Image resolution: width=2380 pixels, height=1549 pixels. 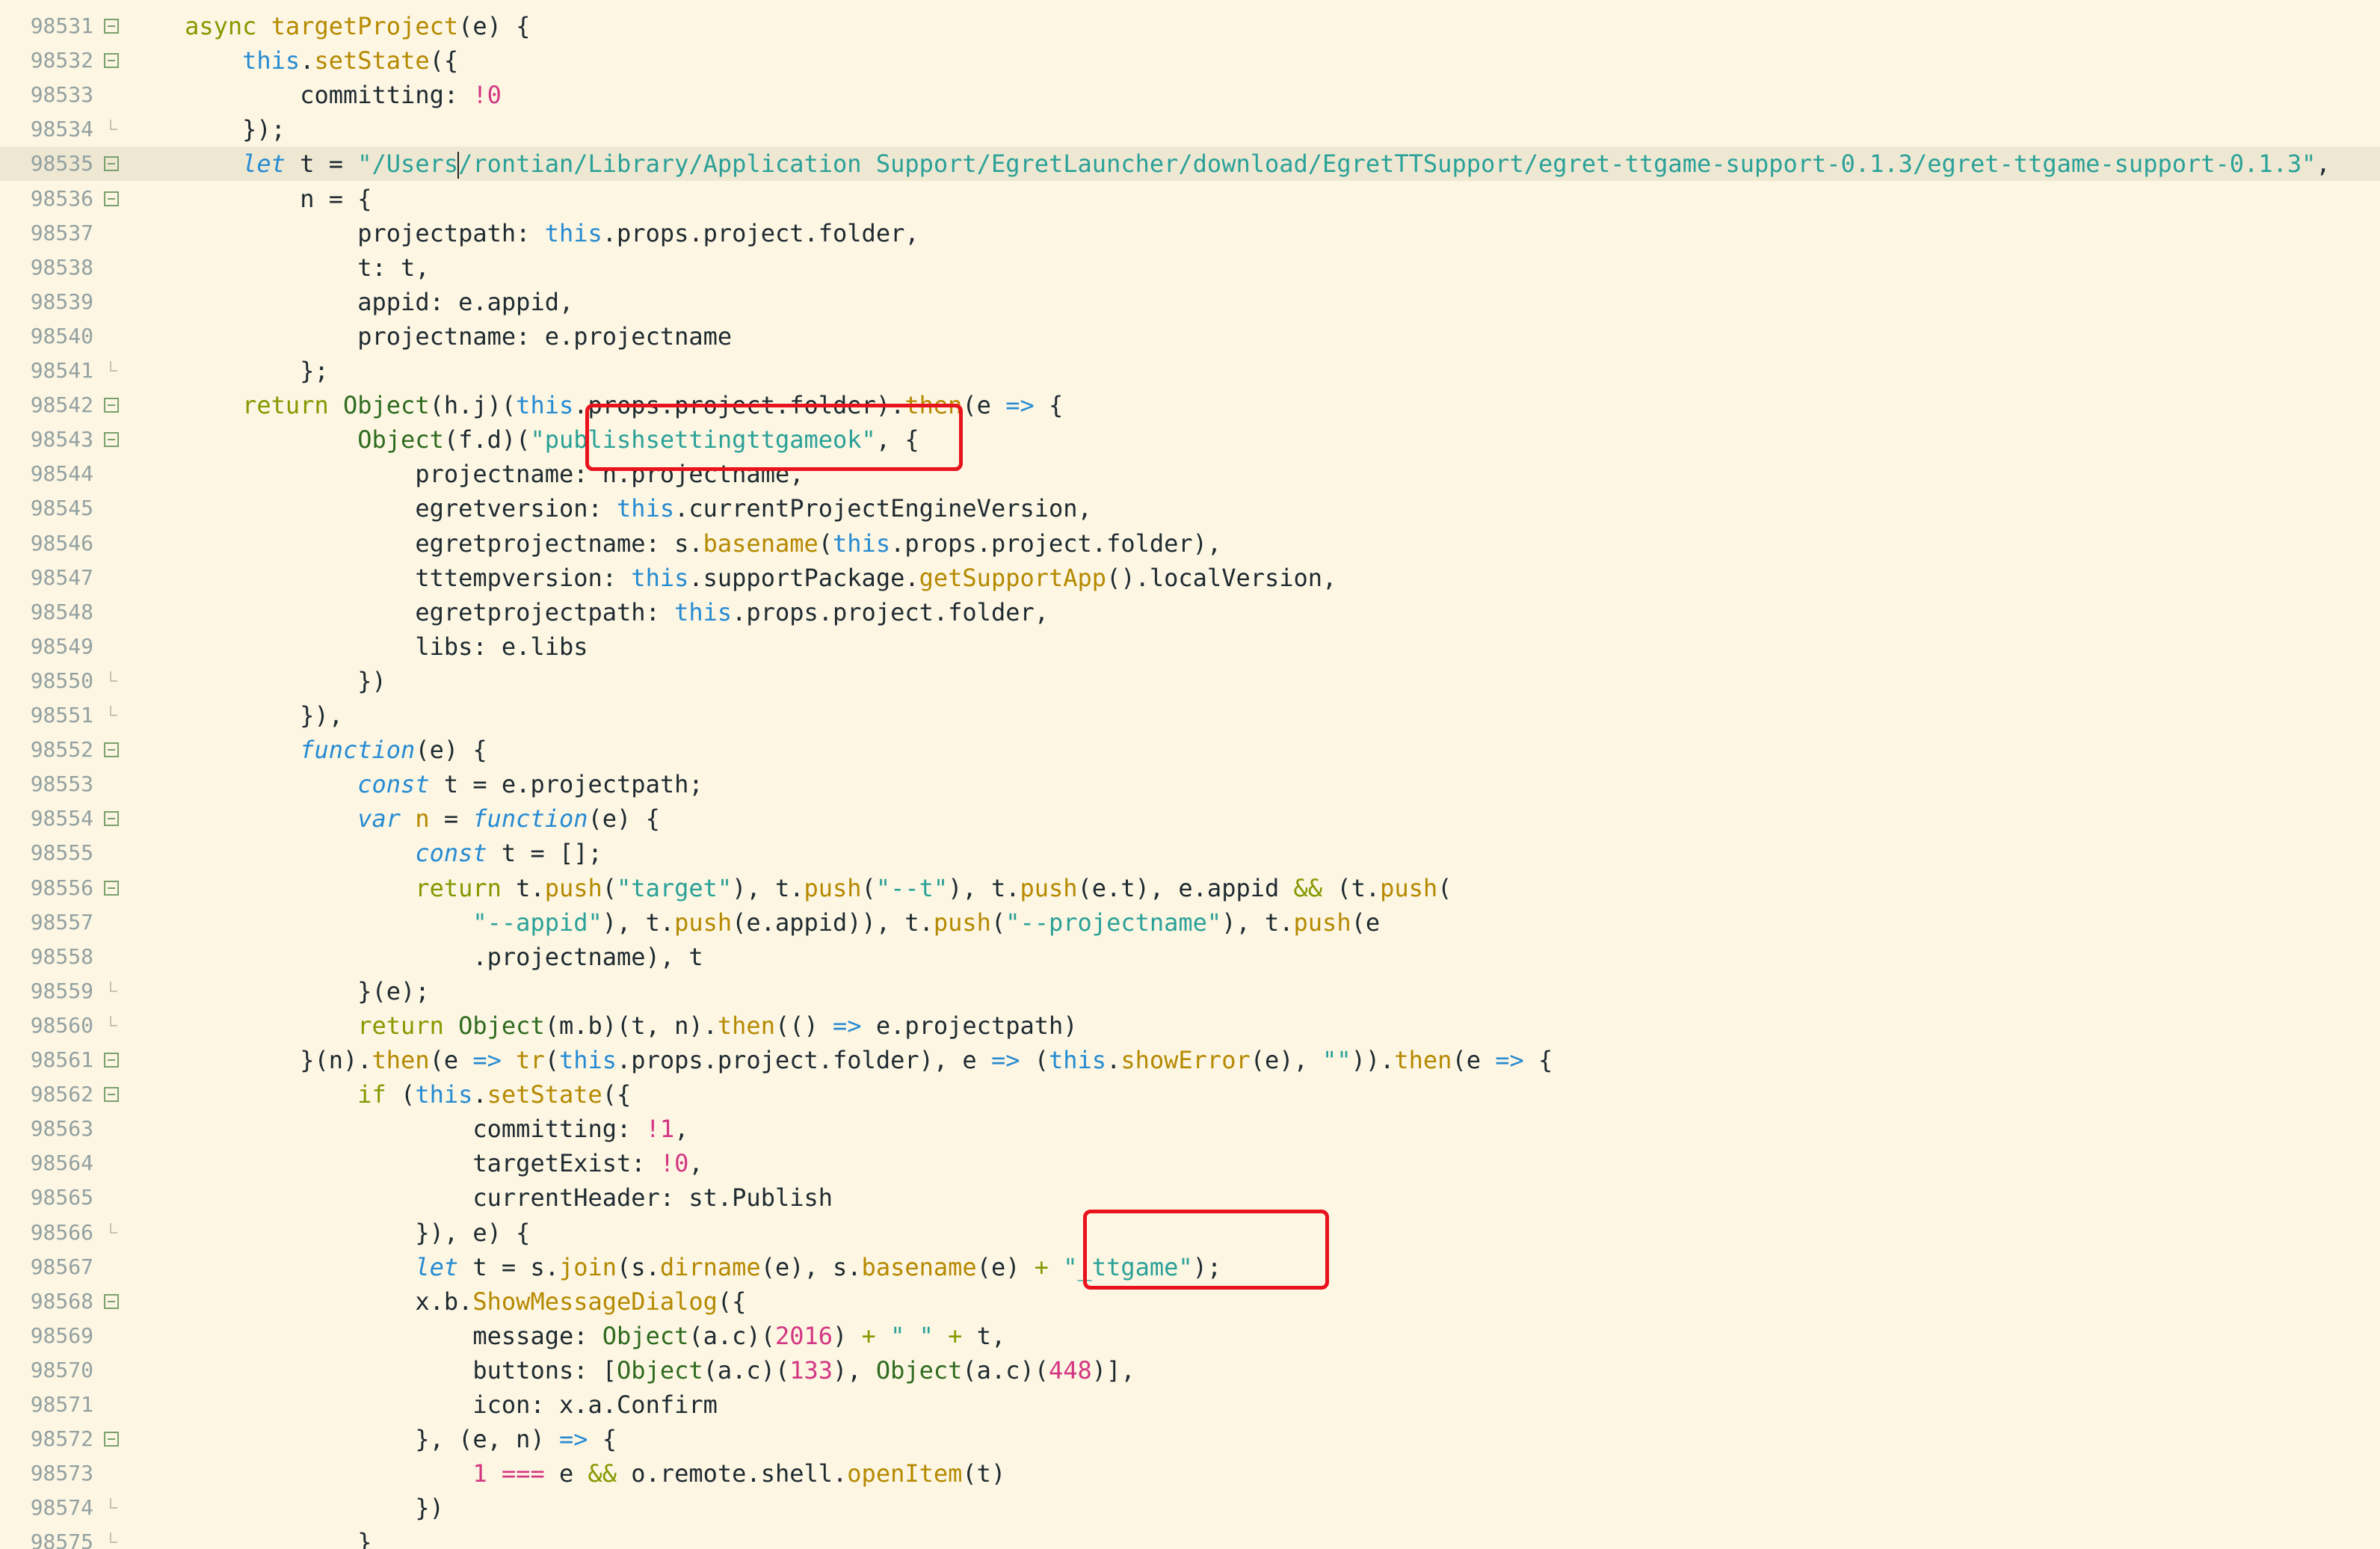 What do you see at coordinates (1190, 95) in the screenshot?
I see `code-line: 98533 committing: !0` at bounding box center [1190, 95].